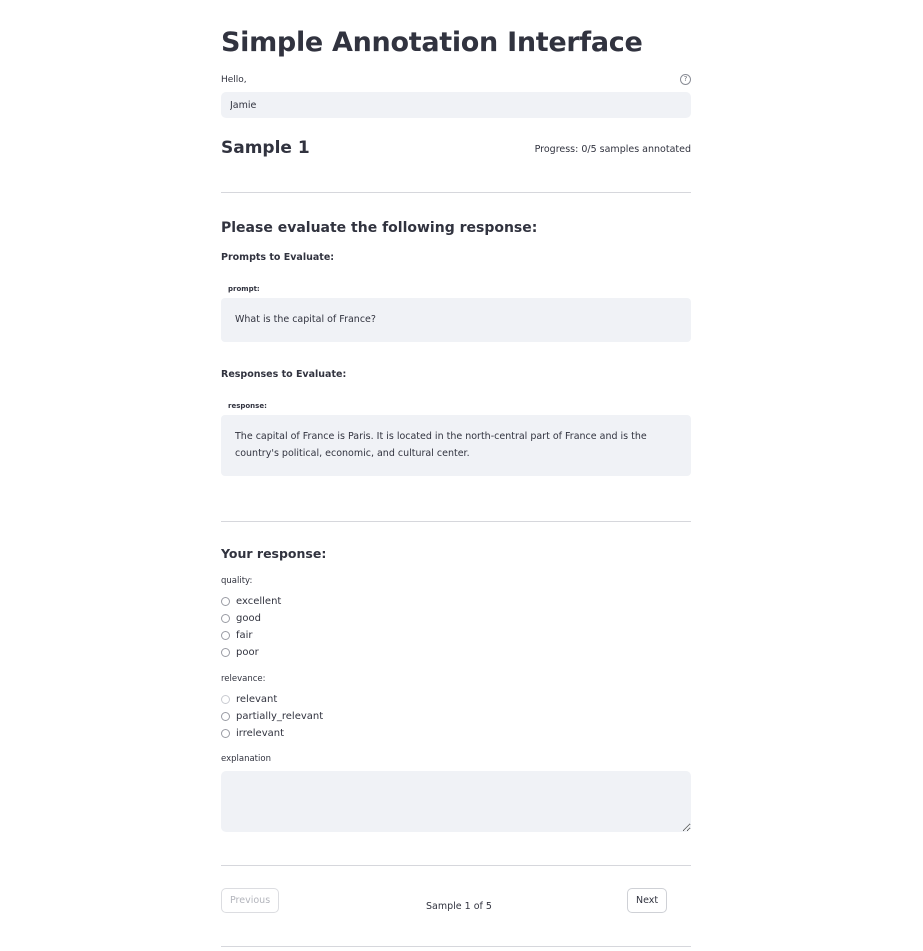 This screenshot has width=923, height=951. I want to click on next-button: Next, so click(647, 900).